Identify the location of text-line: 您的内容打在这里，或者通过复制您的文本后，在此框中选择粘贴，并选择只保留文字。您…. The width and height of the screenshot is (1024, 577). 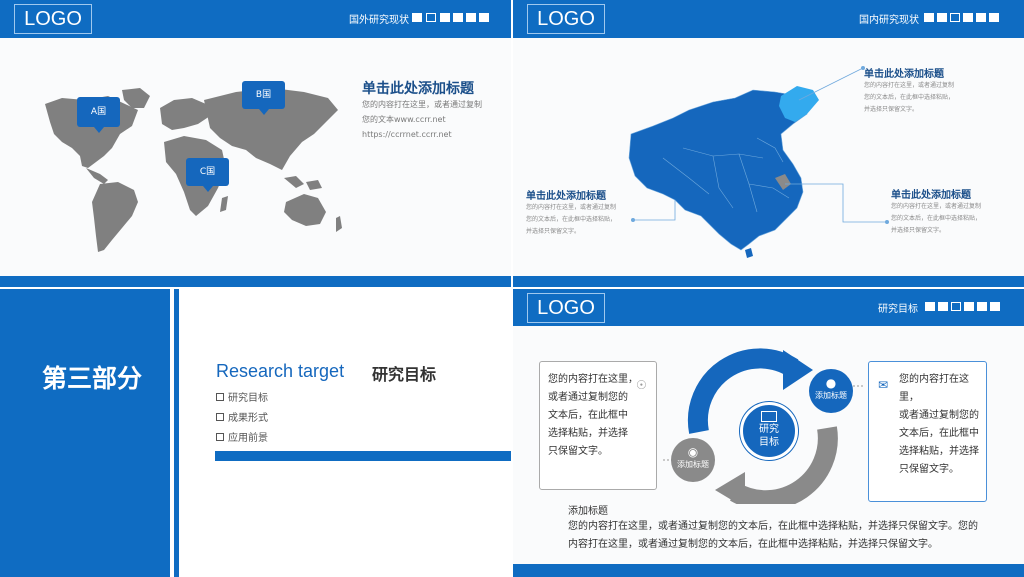
(773, 526).